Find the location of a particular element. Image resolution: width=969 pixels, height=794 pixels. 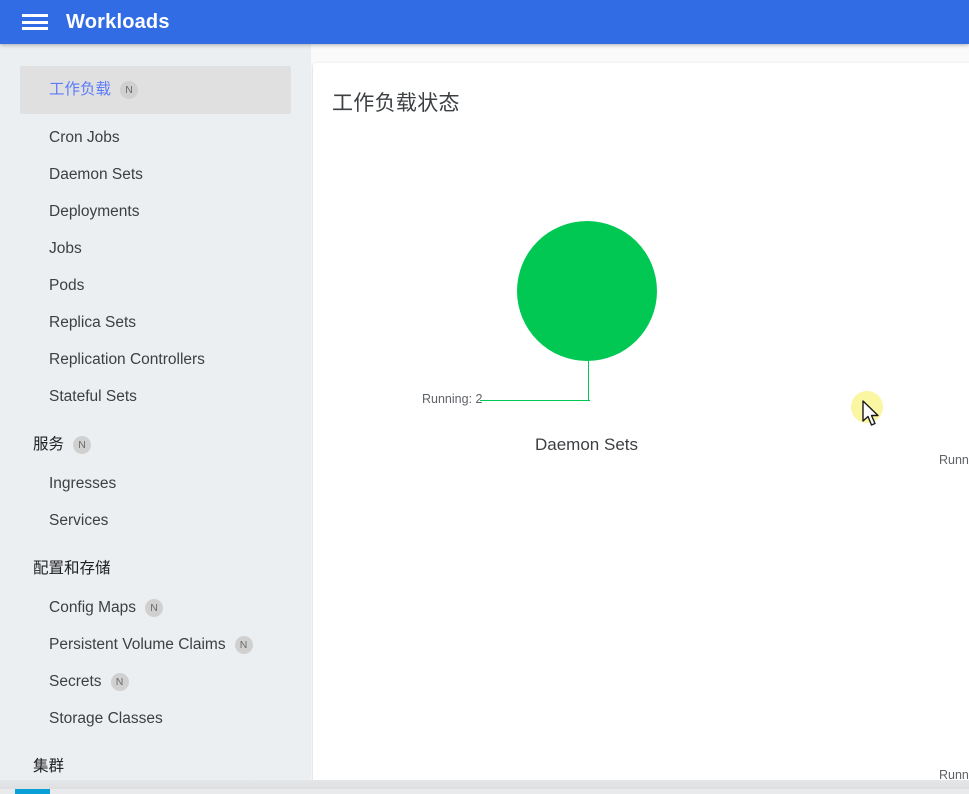

horizontal-scrollbar-track is located at coordinates (484, 791).